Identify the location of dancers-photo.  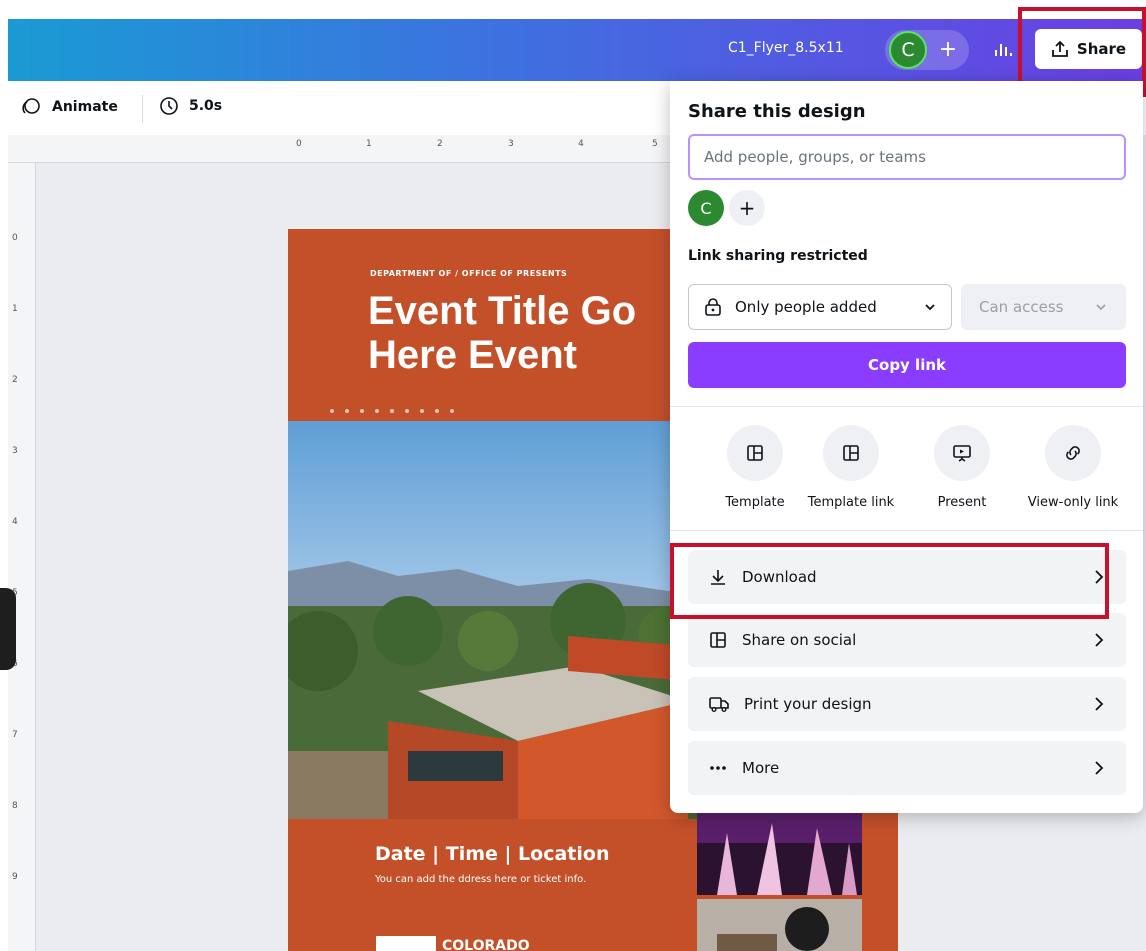
(779, 854).